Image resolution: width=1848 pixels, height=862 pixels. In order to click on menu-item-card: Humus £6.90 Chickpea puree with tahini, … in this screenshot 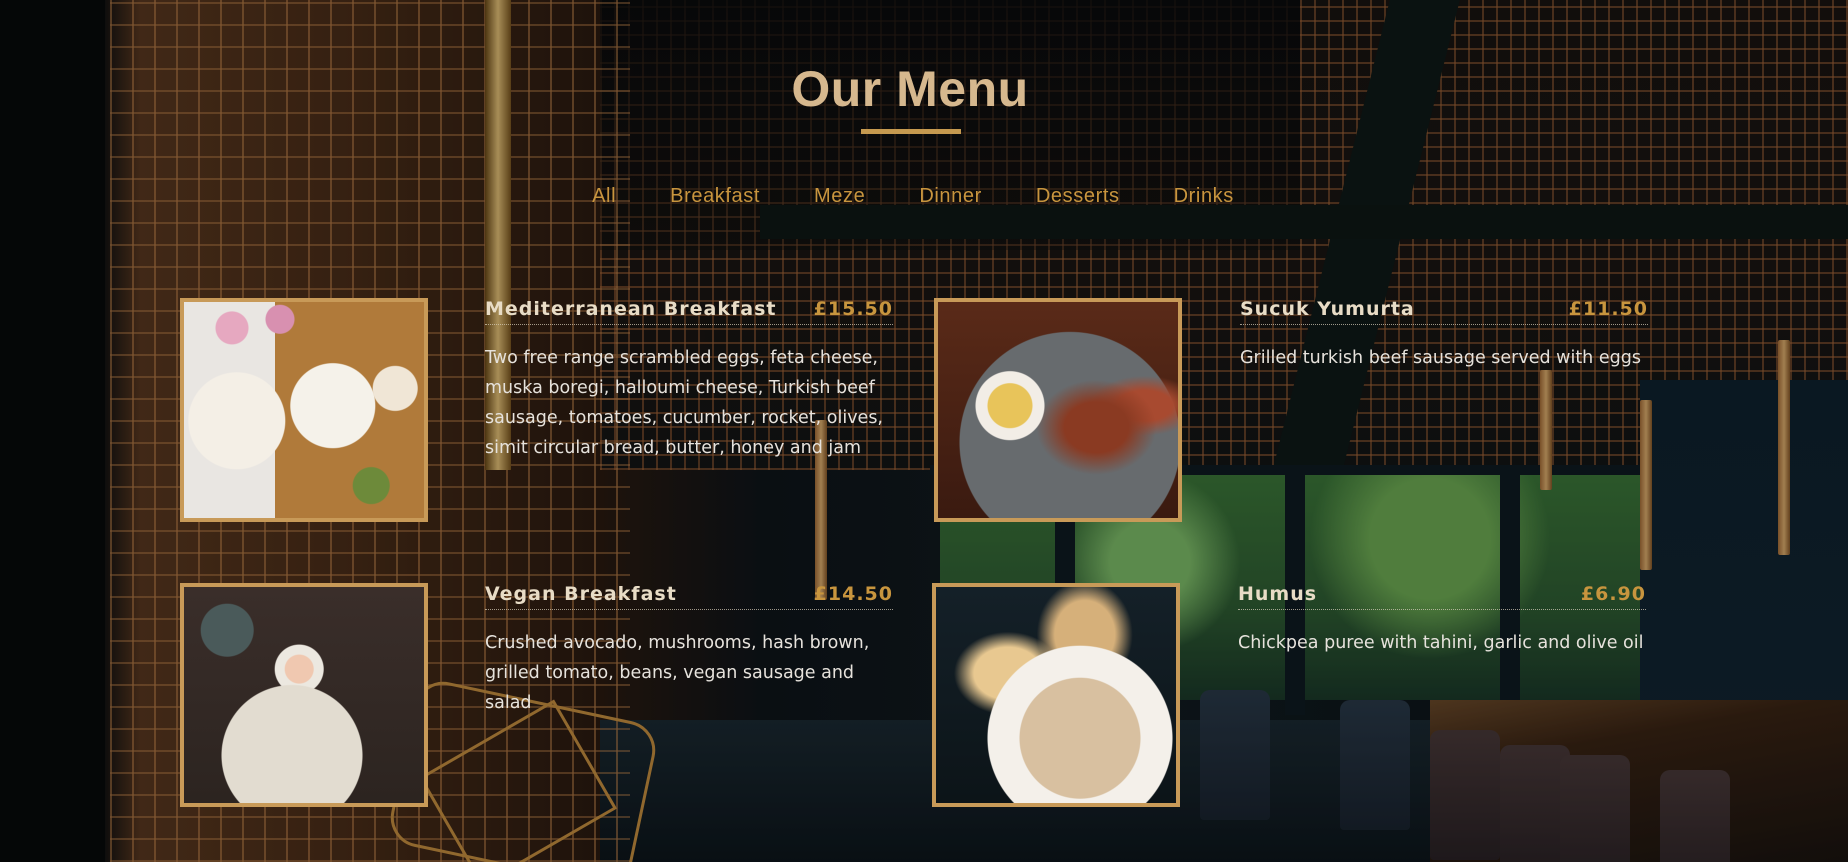, I will do `click(1292, 695)`.